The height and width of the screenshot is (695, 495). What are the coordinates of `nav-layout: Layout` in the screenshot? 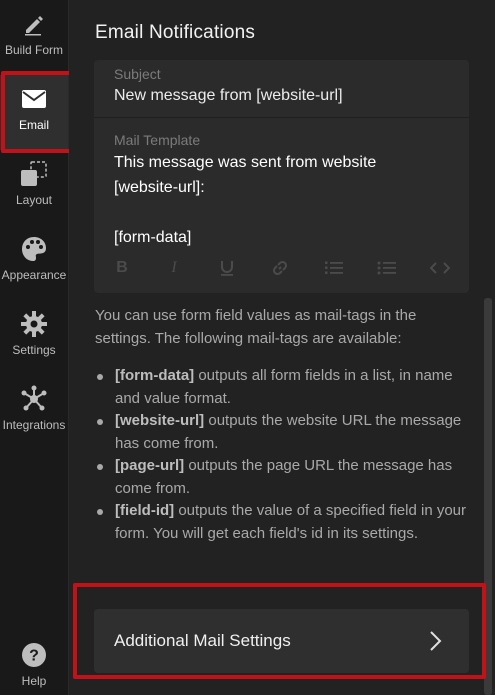 It's located at (34, 187).